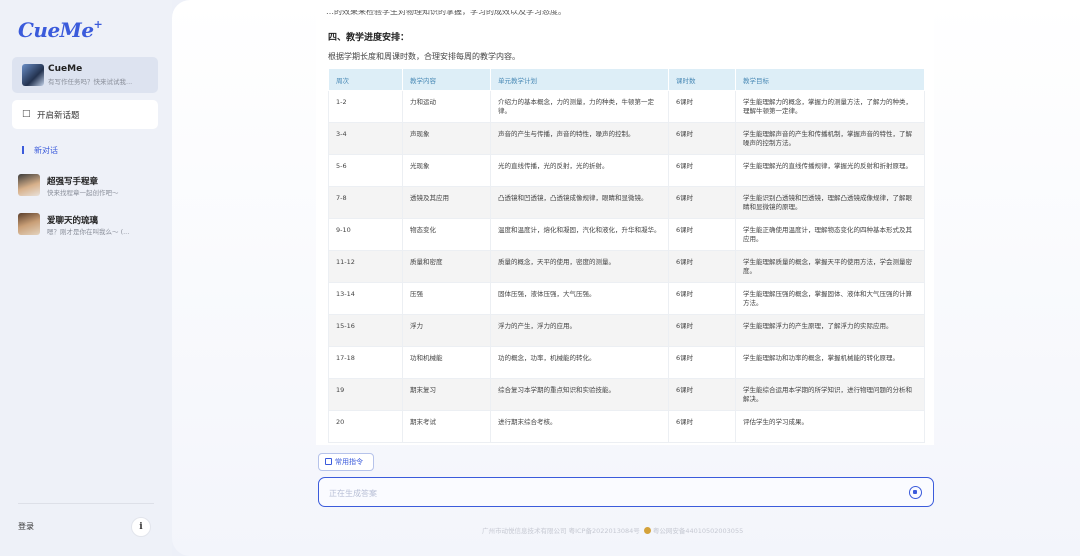  Describe the element at coordinates (830, 106) in the screenshot. I see `table-cell: 学生能理解力的概念，掌握力的测量方法，了解力的种类，理解牛顿第一定律。` at that location.